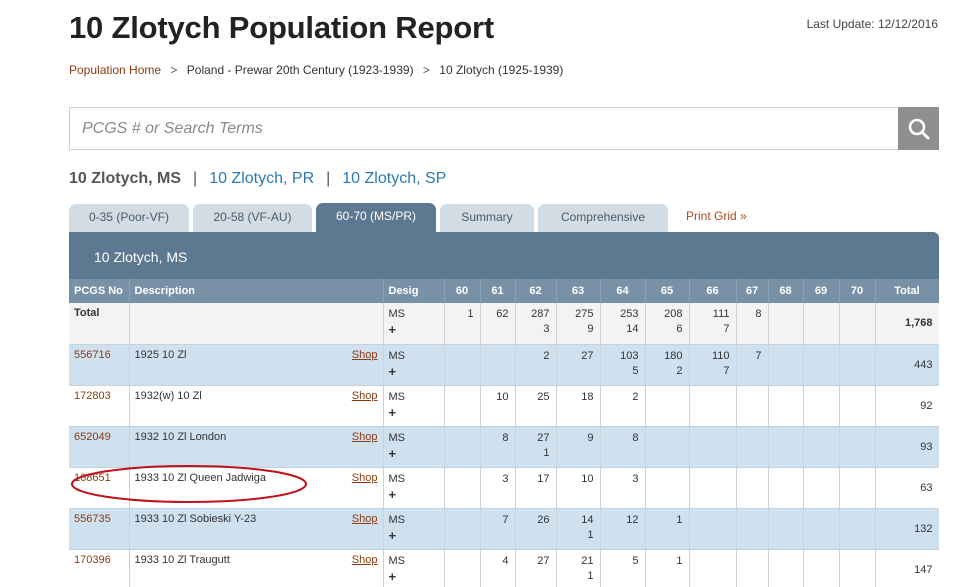  I want to click on col-pcgs-no: PCGS No, so click(99, 291).